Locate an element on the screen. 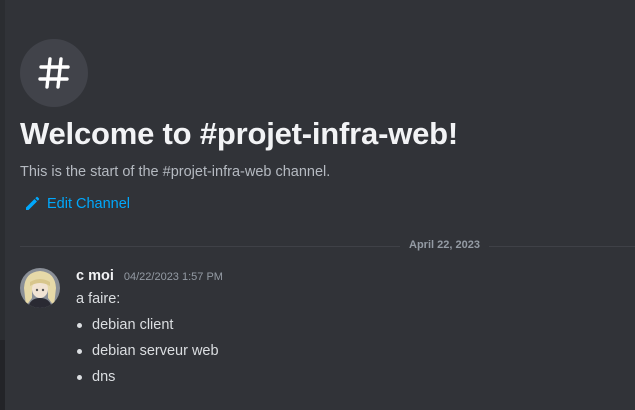  message-header: c moi 04/22/2023 1:57 PM is located at coordinates (149, 276).